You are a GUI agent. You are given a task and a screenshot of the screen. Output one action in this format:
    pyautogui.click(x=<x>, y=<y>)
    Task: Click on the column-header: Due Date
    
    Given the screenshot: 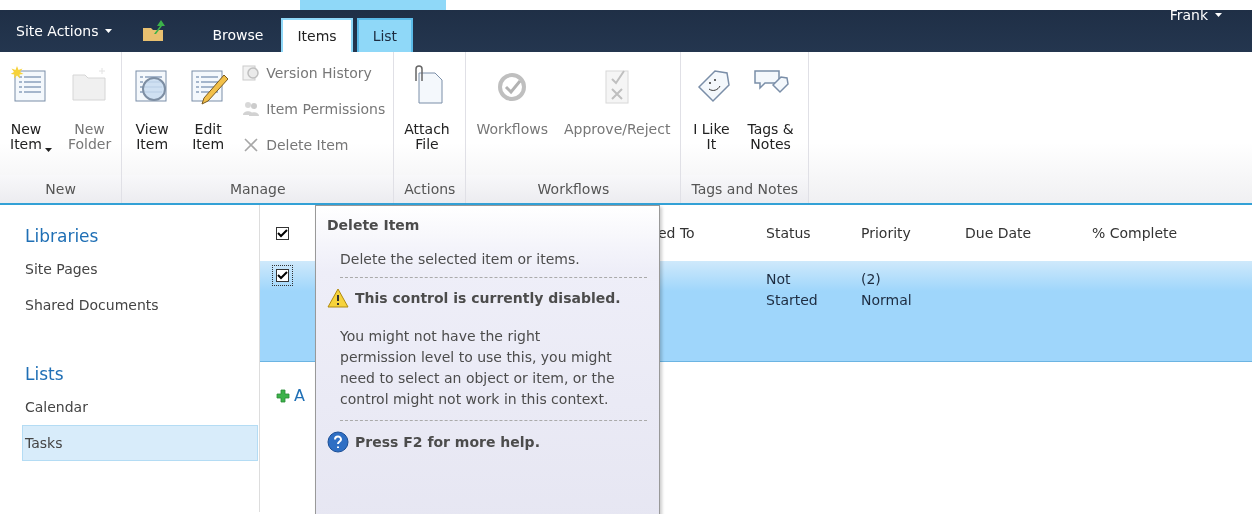 What is the action you would take?
    pyautogui.click(x=998, y=233)
    